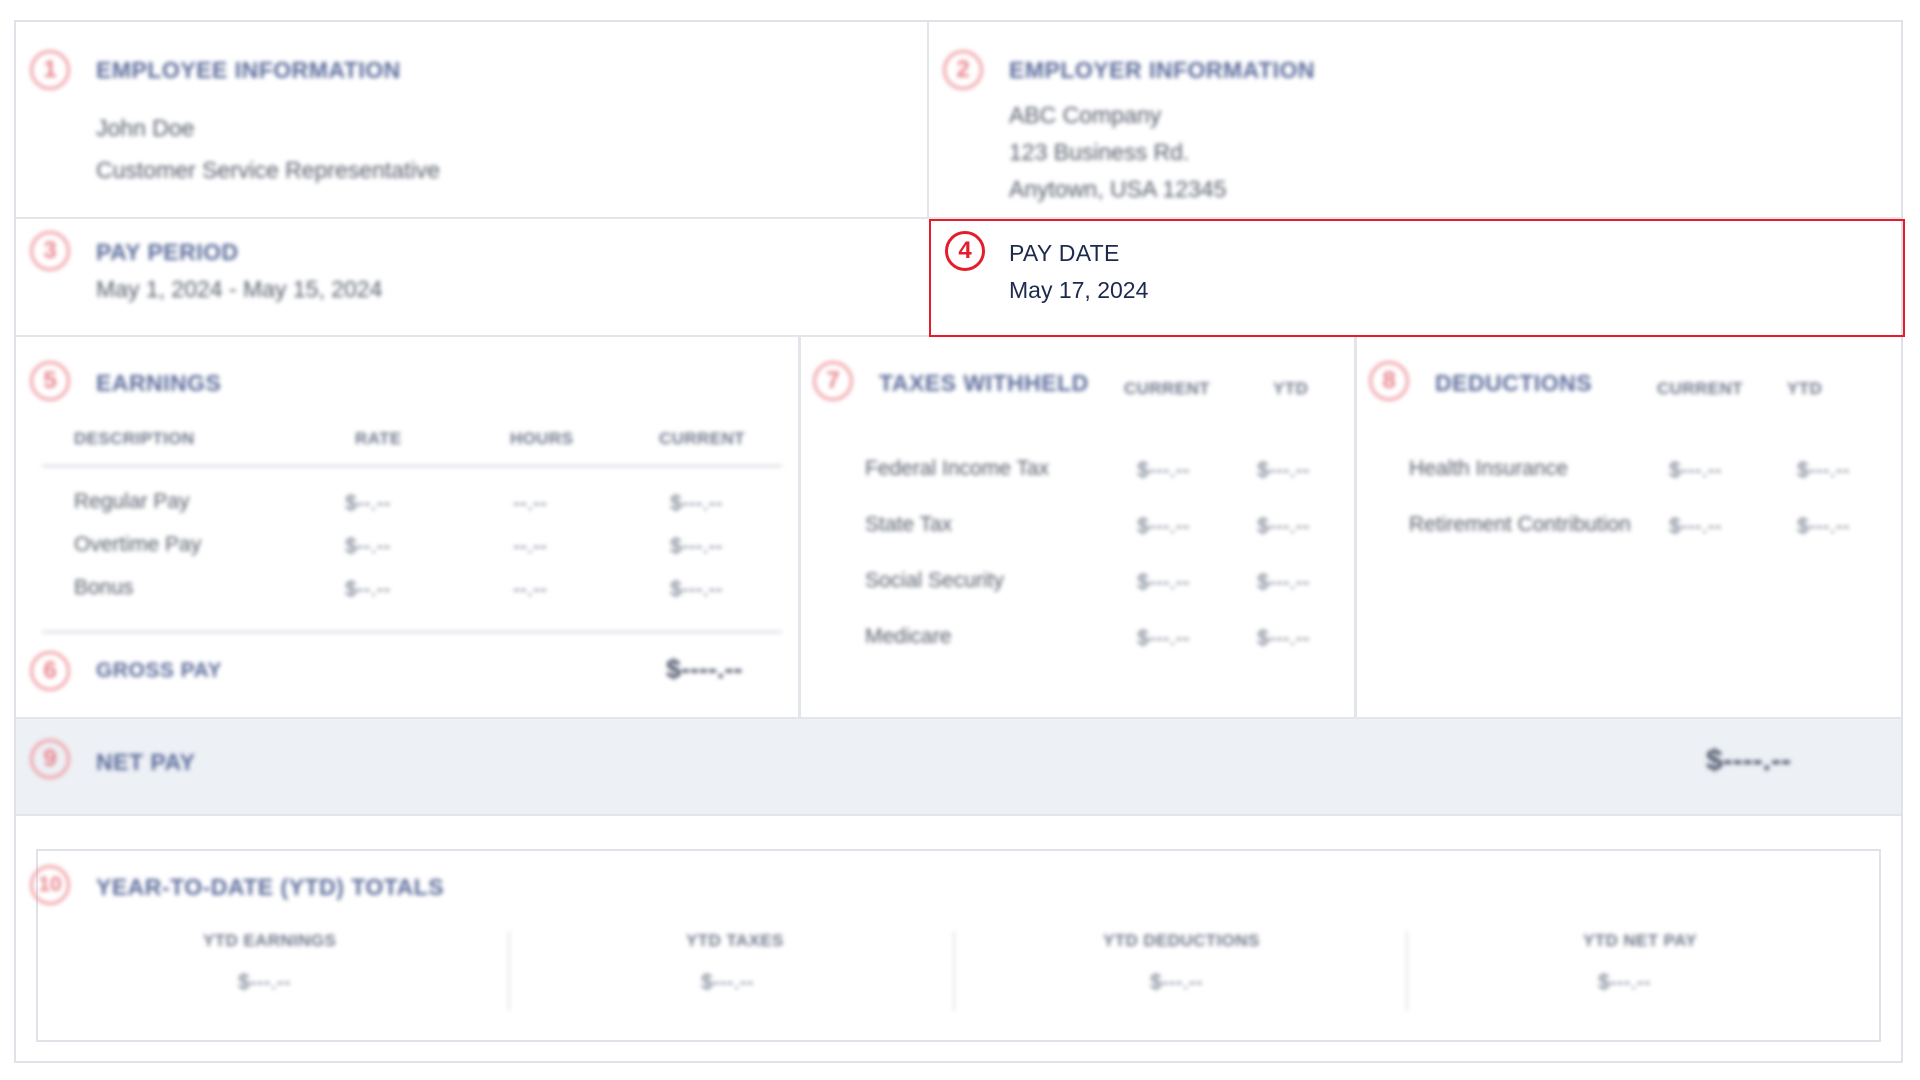 The image size is (1920, 1080). I want to click on employee-name: John Doe, so click(145, 128).